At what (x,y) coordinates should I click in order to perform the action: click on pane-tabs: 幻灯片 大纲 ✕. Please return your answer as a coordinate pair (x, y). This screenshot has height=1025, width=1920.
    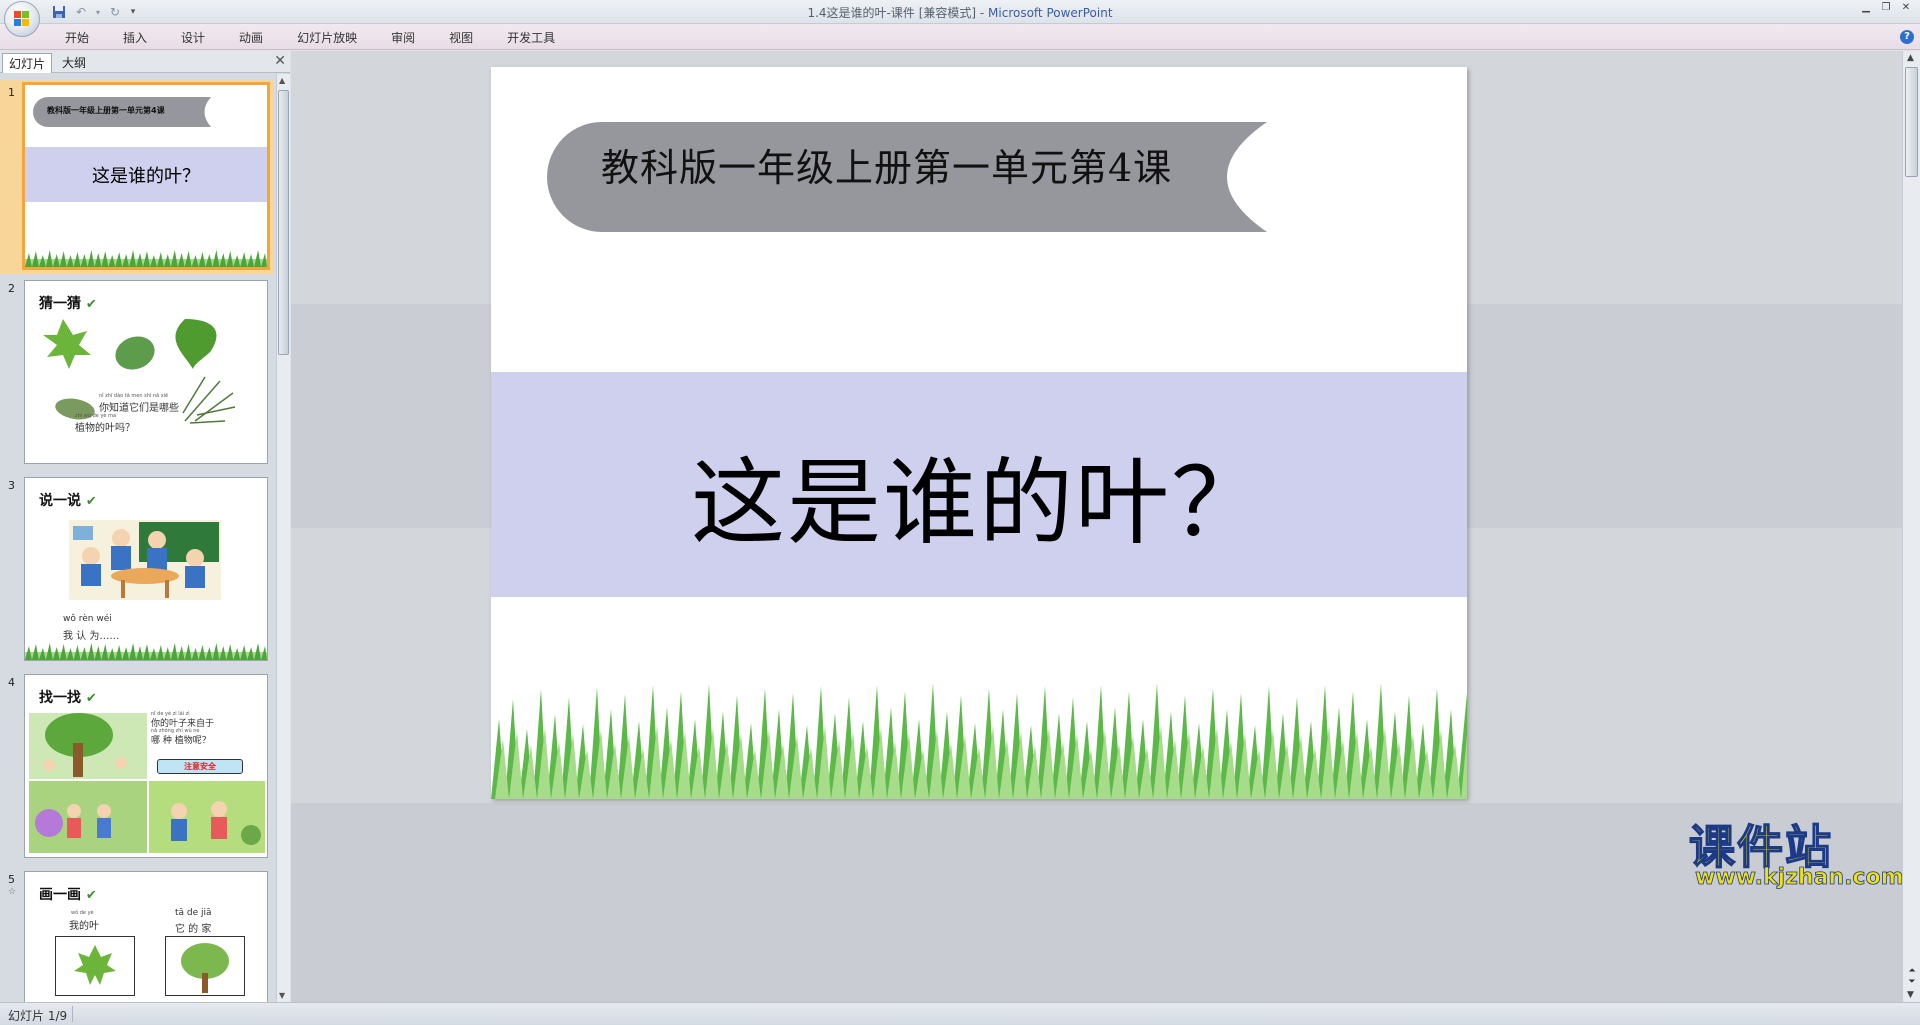
    Looking at the image, I should click on (145, 62).